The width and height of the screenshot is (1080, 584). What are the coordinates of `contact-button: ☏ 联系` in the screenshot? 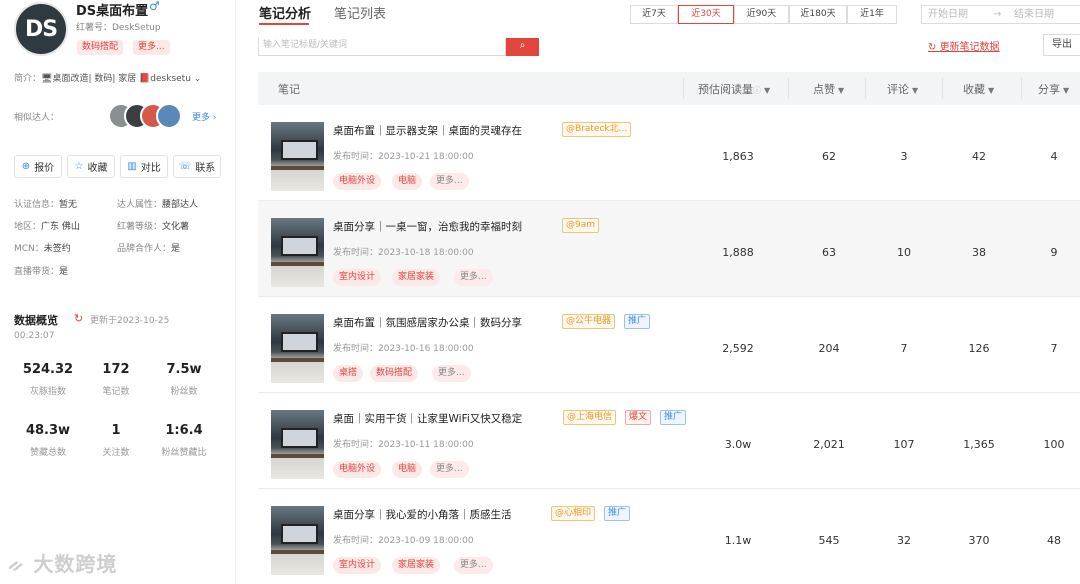 It's located at (197, 166).